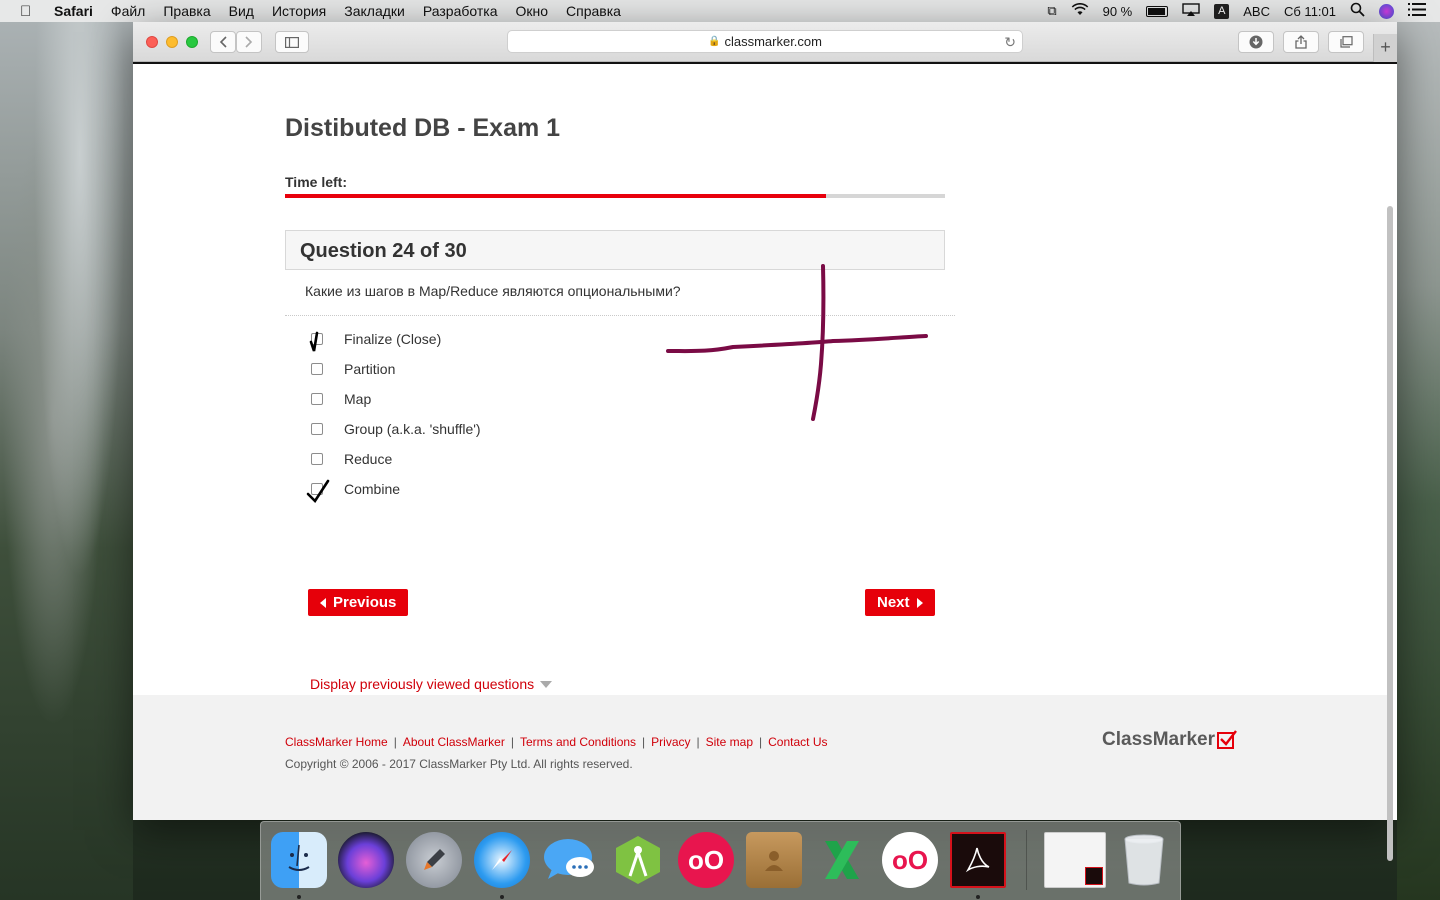 Image resolution: width=1440 pixels, height=900 pixels. I want to click on previously-viewed-toggle: Display previously viewed questions, so click(431, 684).